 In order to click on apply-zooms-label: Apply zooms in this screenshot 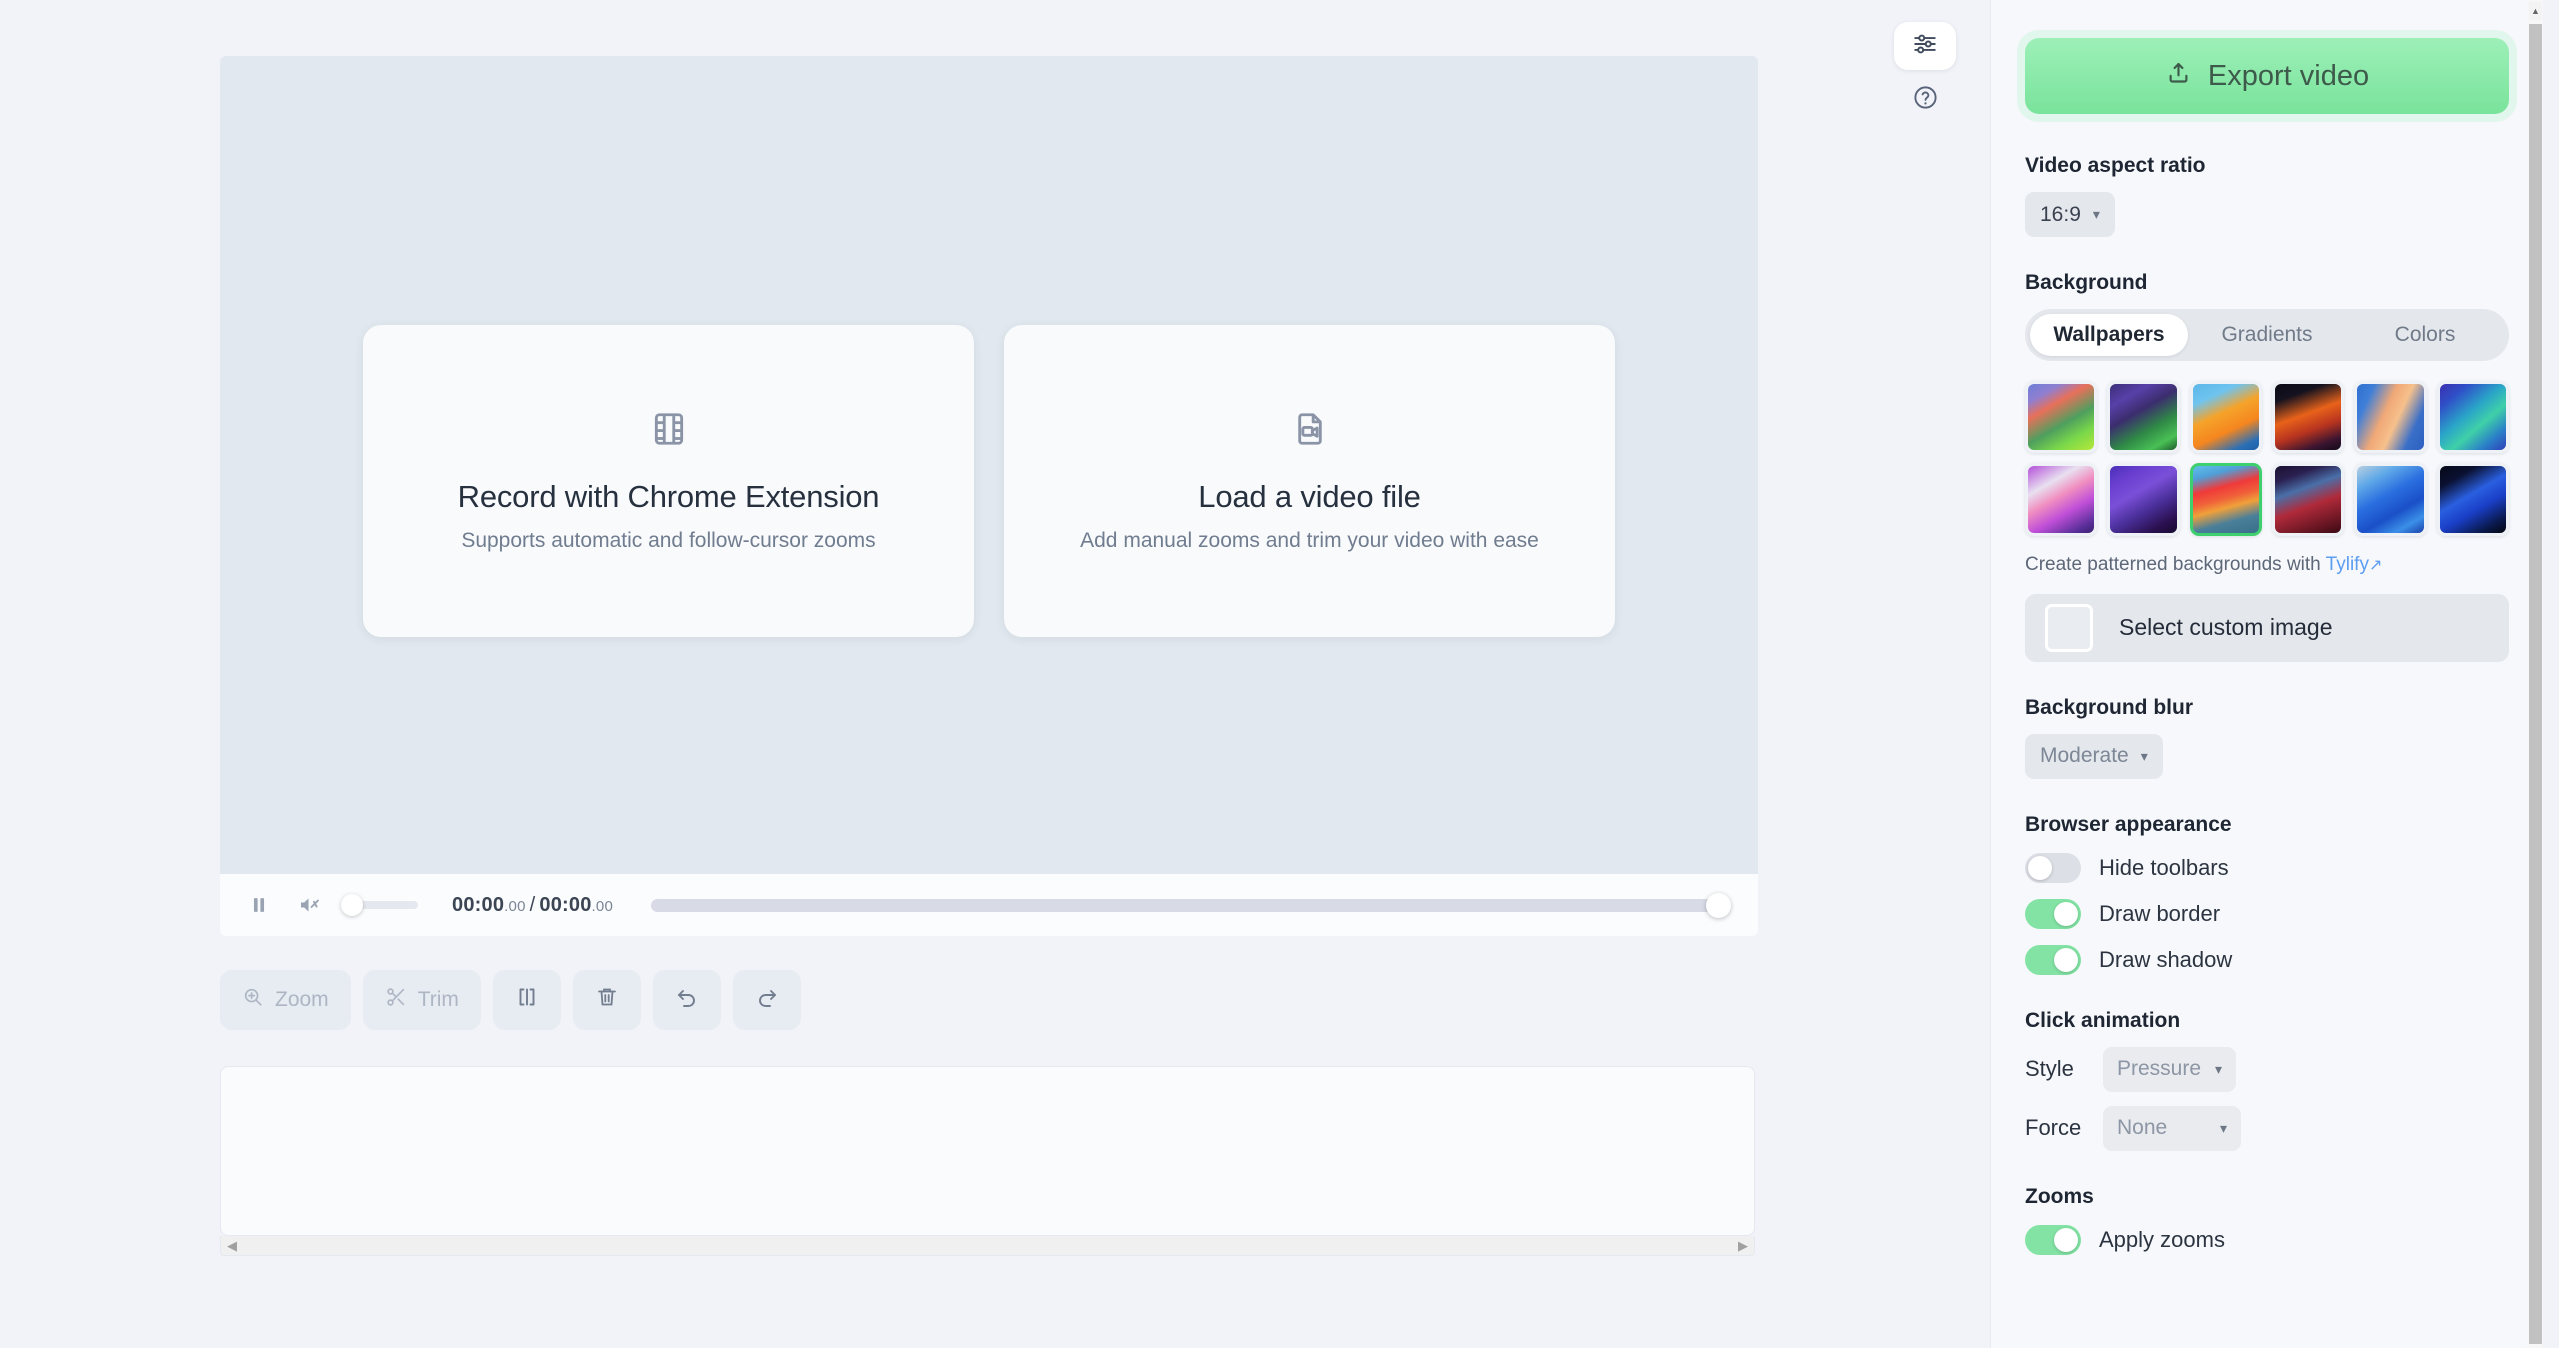, I will do `click(2162, 1239)`.